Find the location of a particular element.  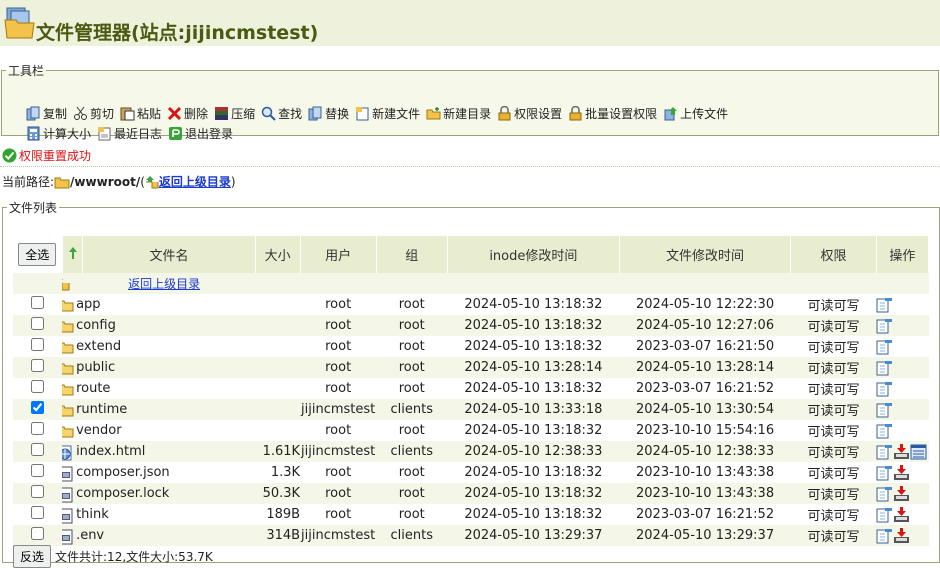

html-file-icon is located at coordinates (68, 452).